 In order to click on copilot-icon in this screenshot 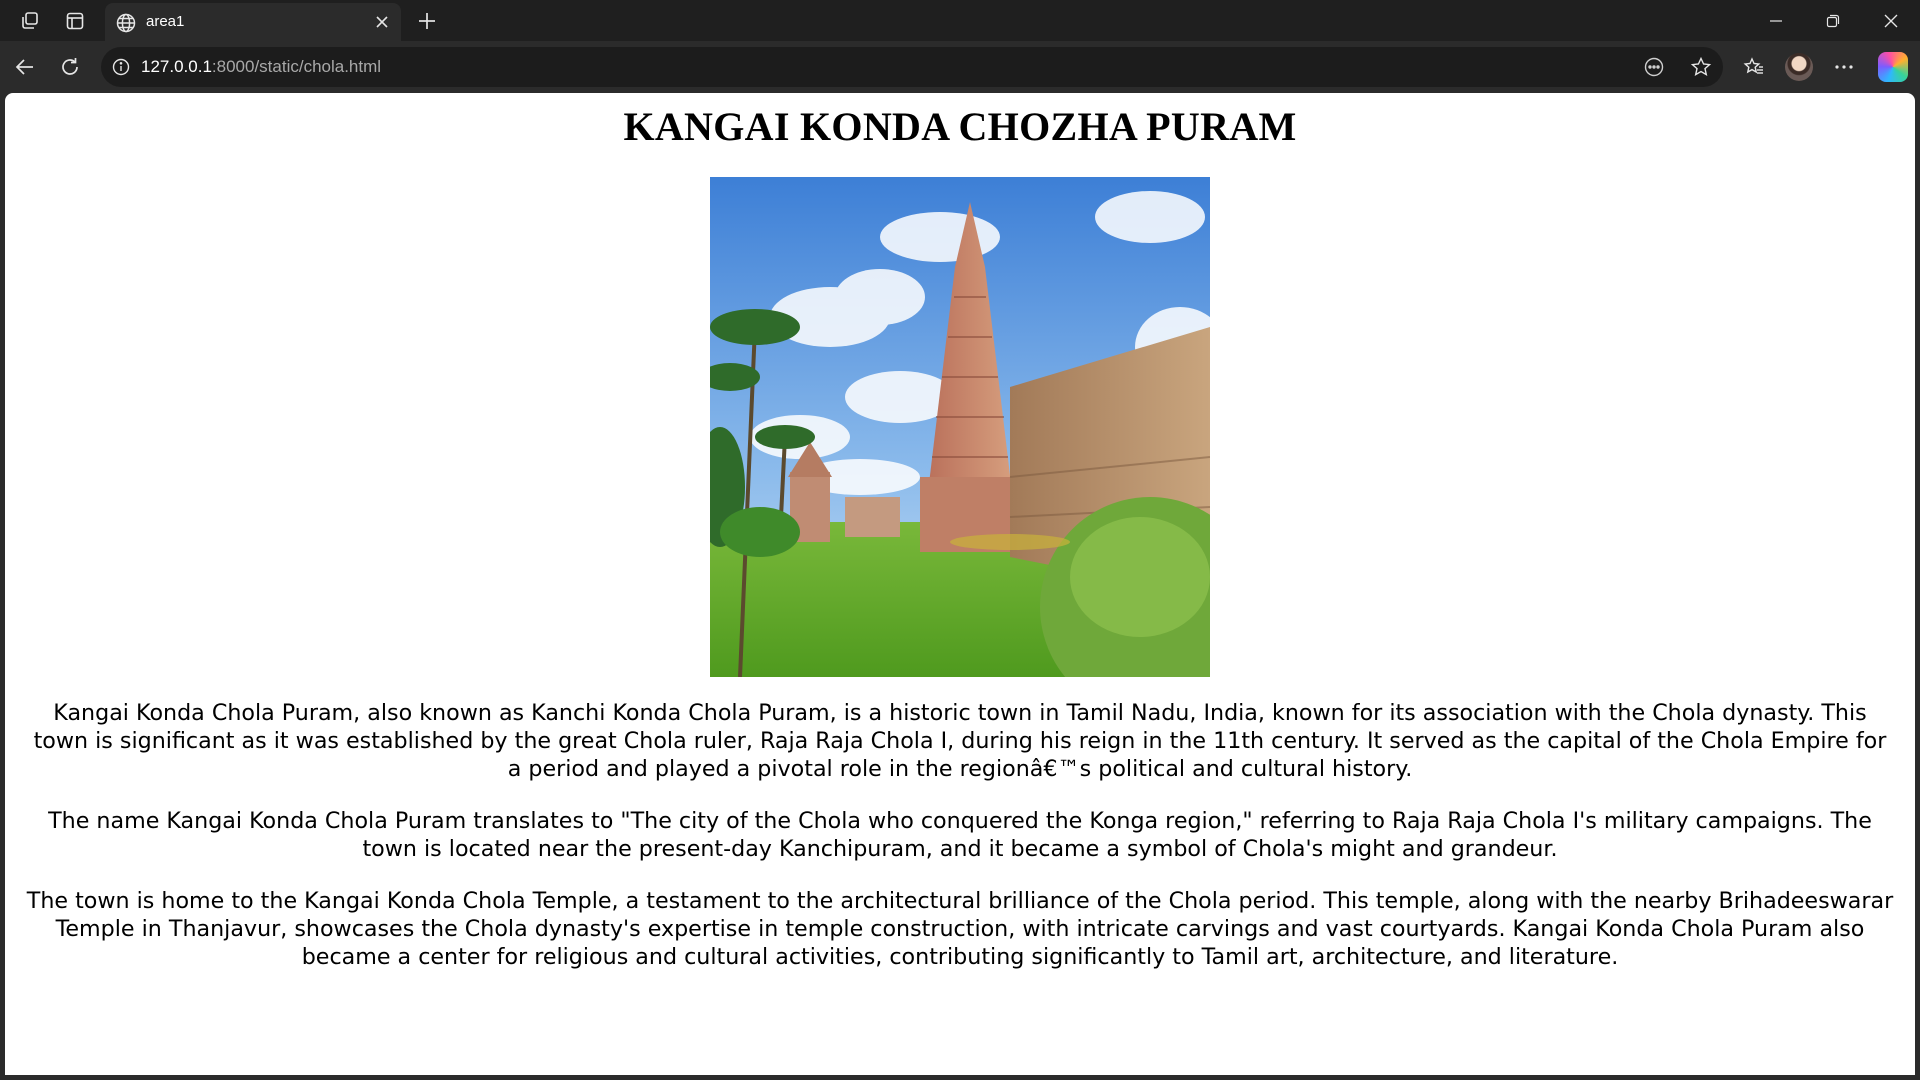, I will do `click(1893, 67)`.